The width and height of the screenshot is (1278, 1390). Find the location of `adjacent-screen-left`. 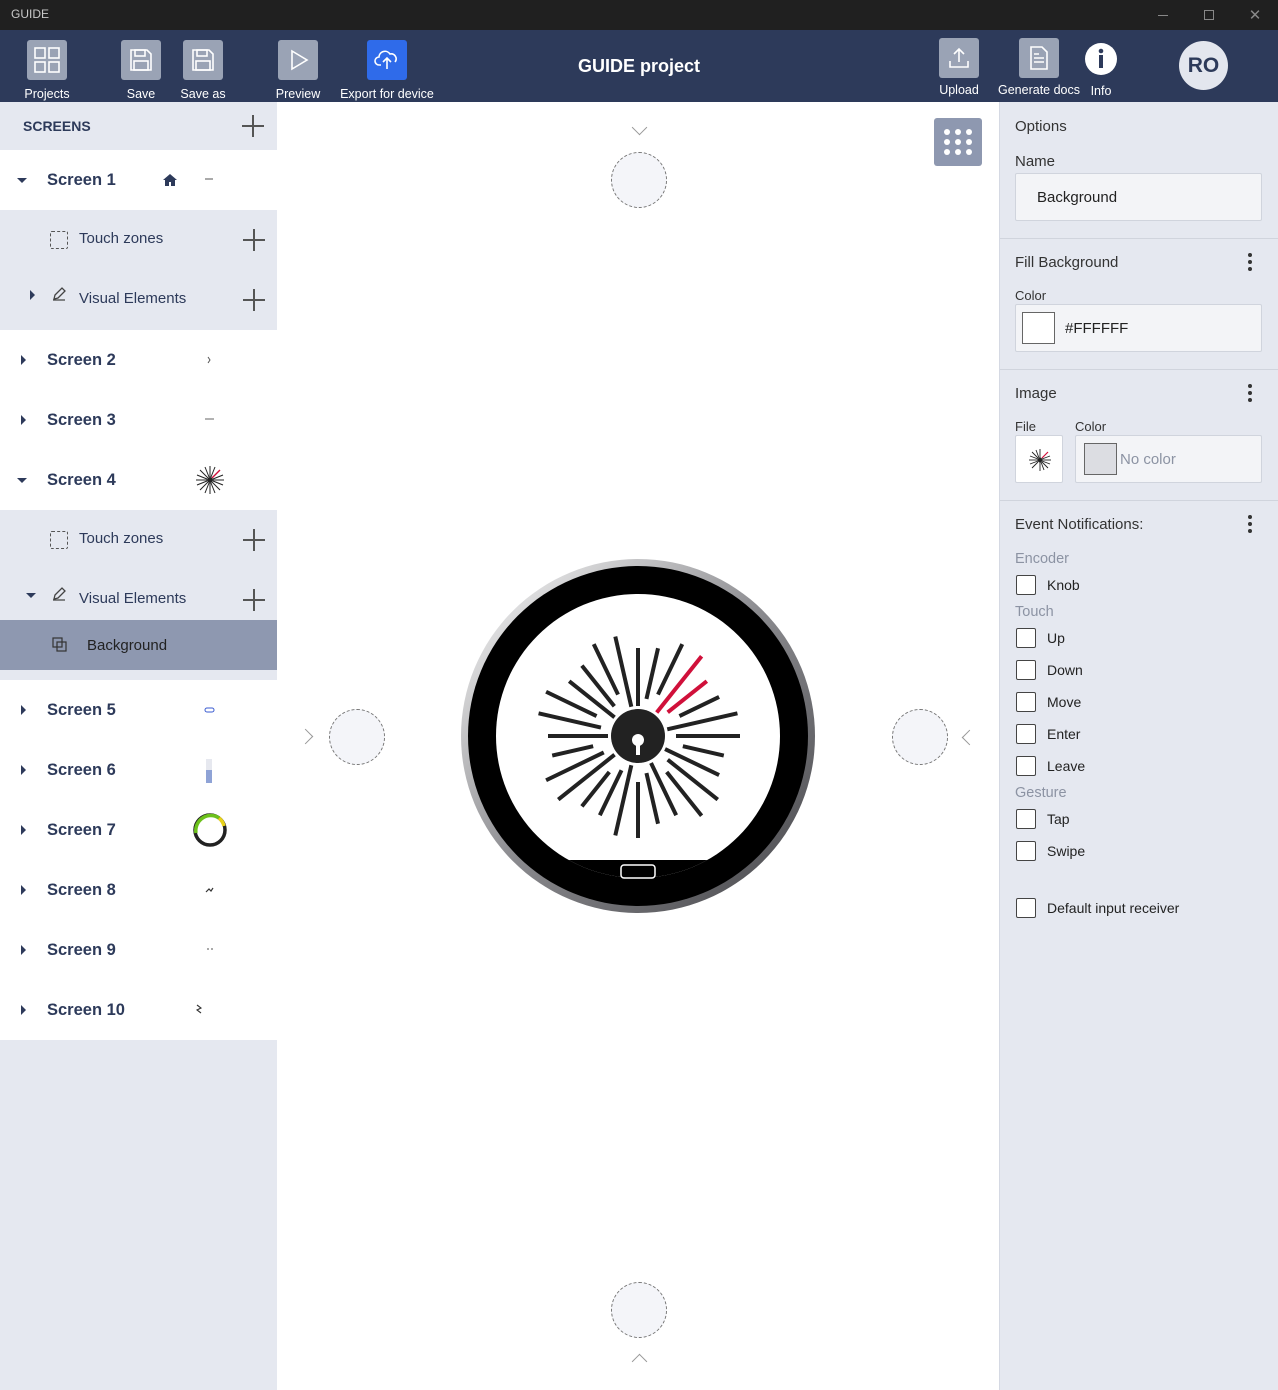

adjacent-screen-left is located at coordinates (357, 737).